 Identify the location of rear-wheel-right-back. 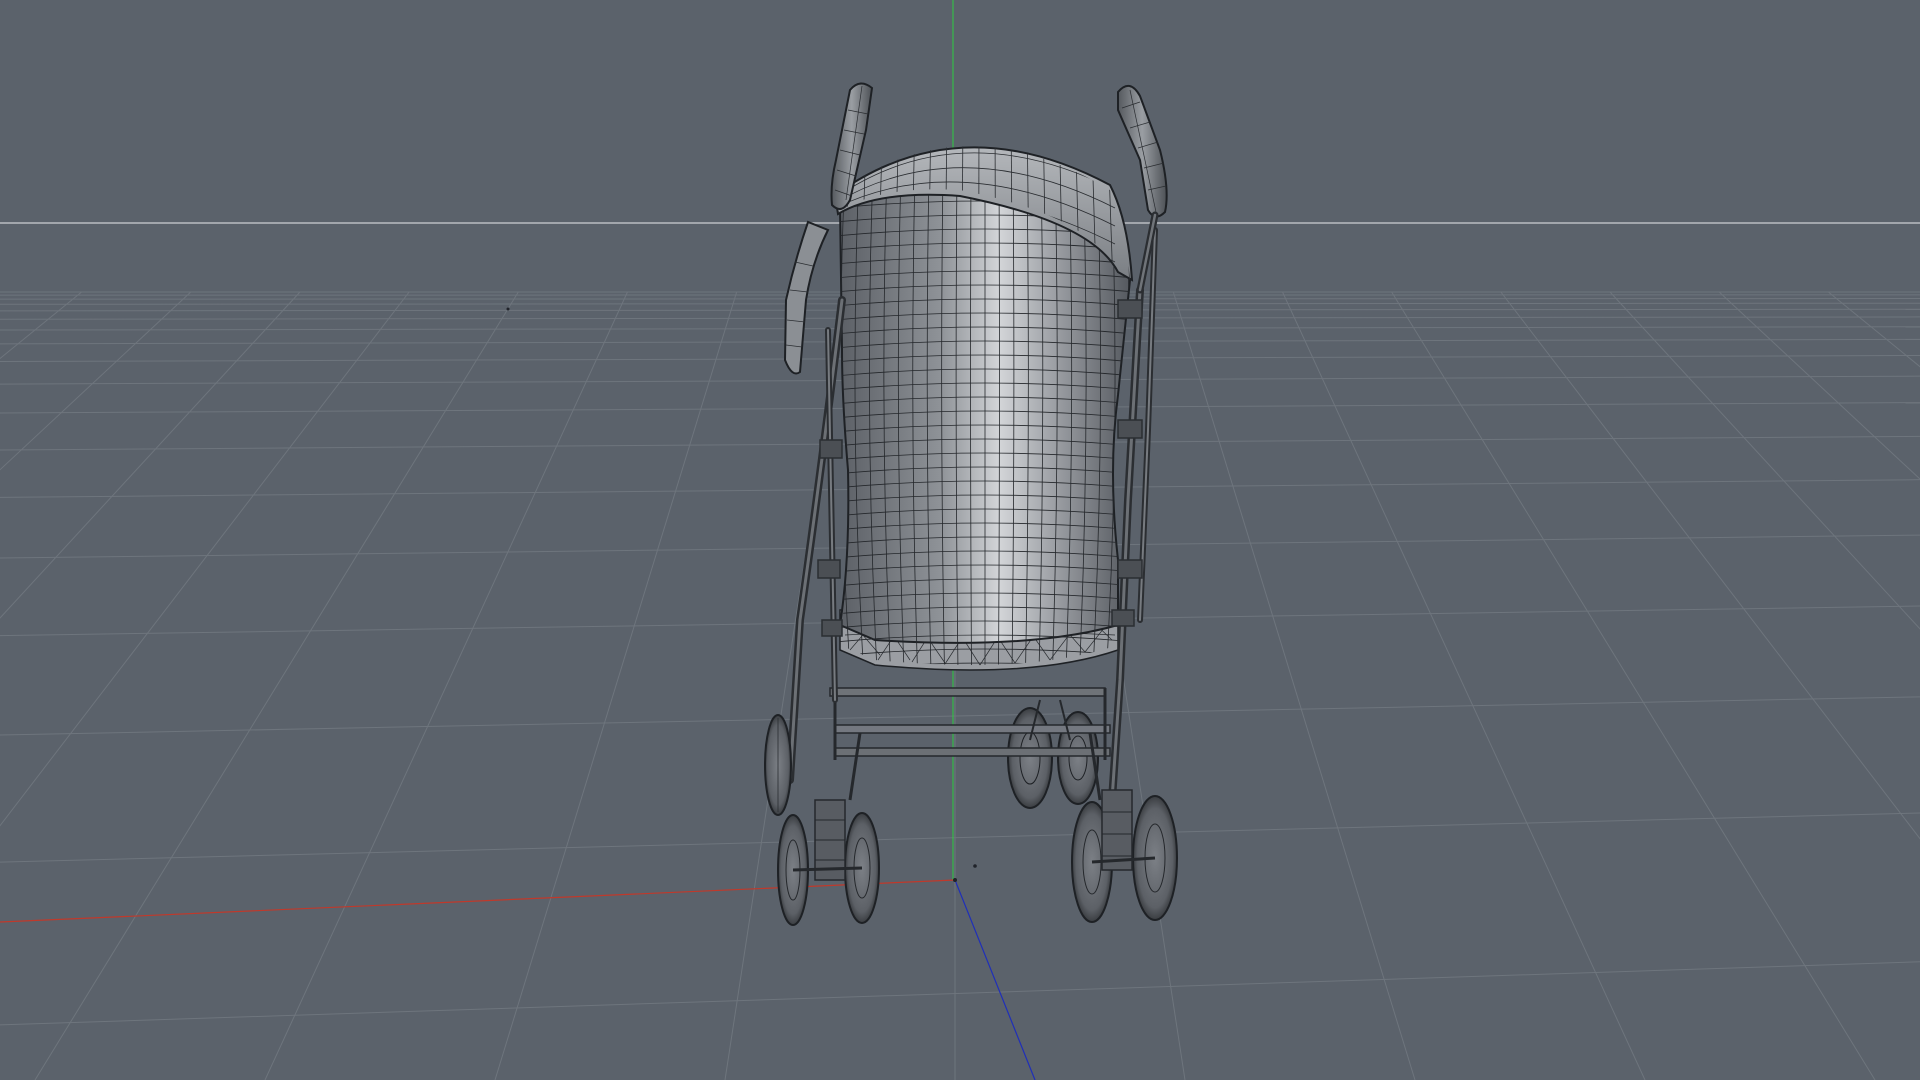
(1030, 758).